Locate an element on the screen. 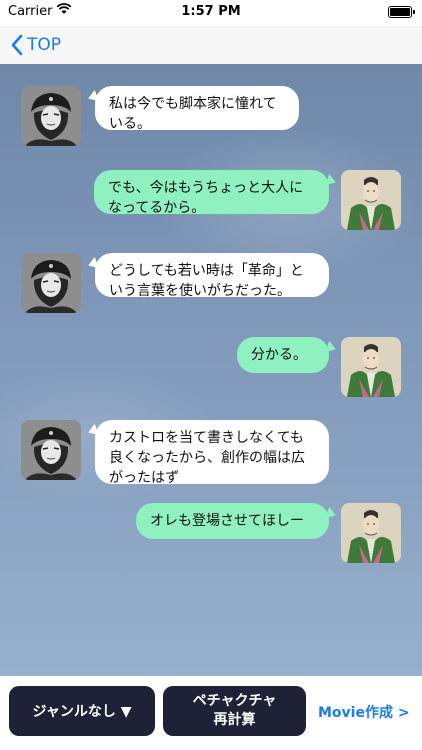 The width and height of the screenshot is (422, 750). recalculate-button: ペチャクチャ 再計算 is located at coordinates (234, 711).